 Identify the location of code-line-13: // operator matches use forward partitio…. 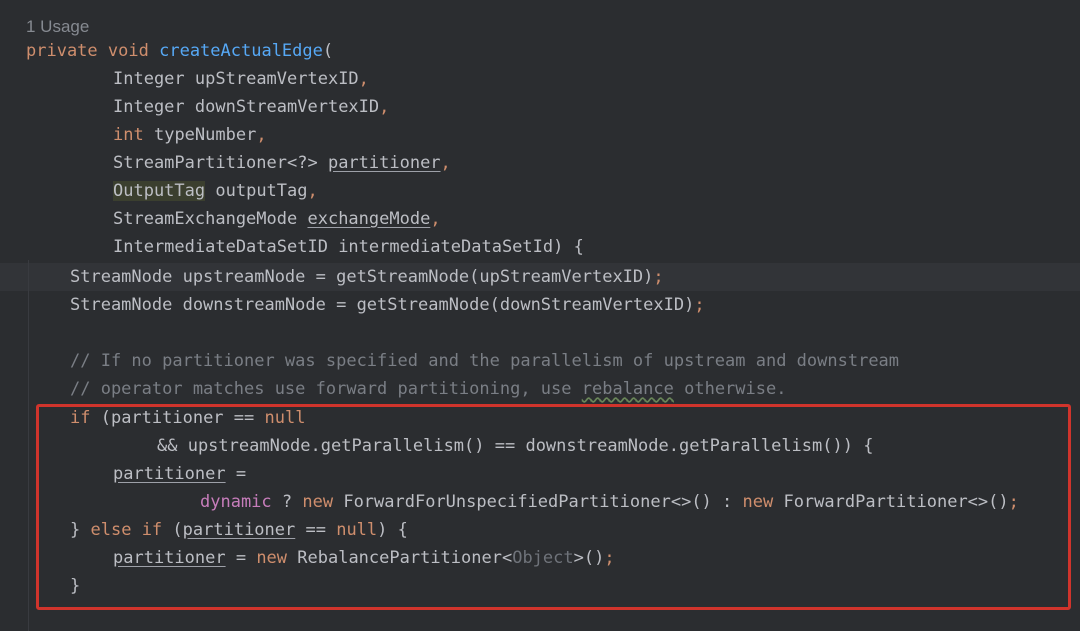
(428, 389).